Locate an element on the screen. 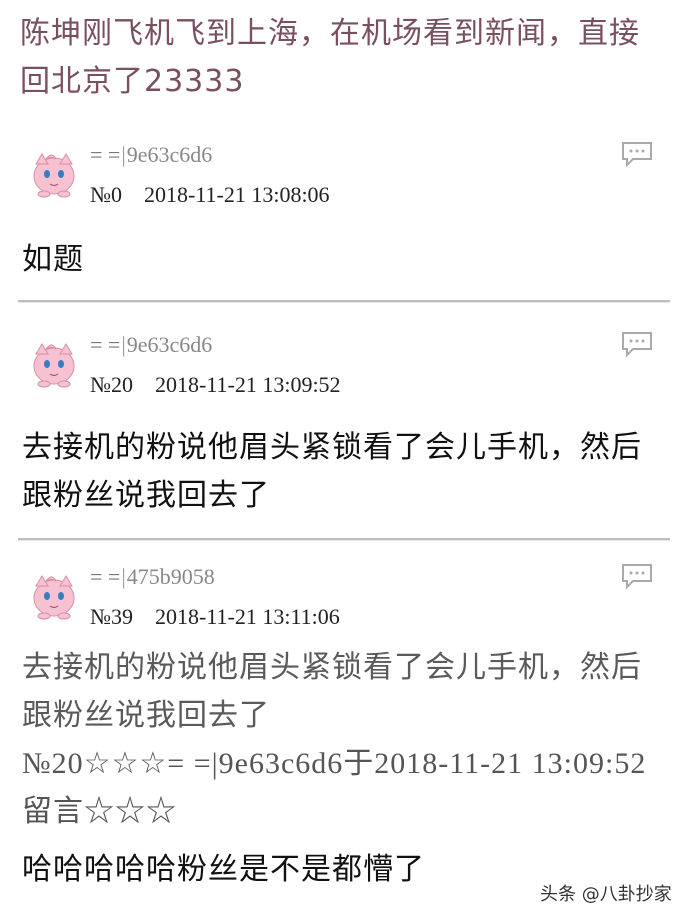 The width and height of the screenshot is (690, 919). post-body: 如题 is located at coordinates (53, 259).